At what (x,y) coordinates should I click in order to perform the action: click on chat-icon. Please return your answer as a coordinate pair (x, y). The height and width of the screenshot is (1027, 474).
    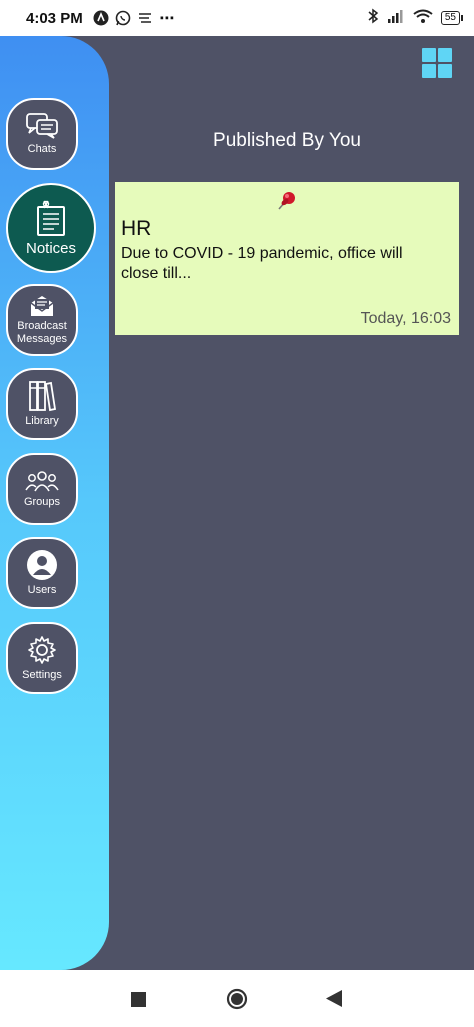
    Looking at the image, I should click on (42, 126).